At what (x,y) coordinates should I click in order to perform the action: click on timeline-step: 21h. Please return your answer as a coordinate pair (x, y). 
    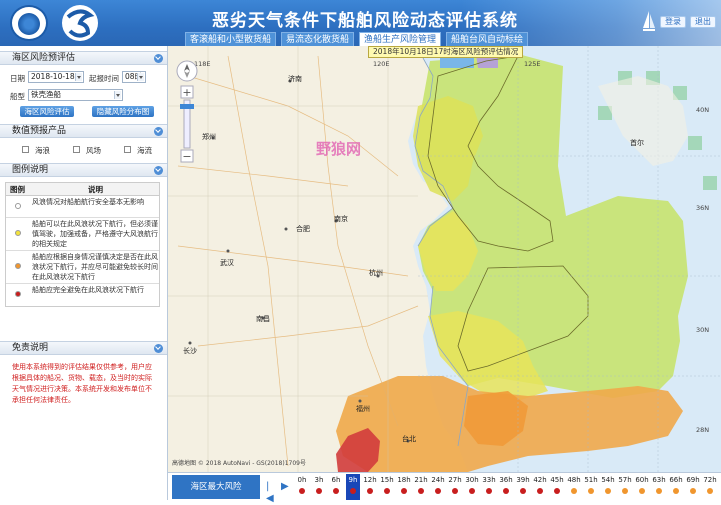
    Looking at the image, I should click on (421, 487).